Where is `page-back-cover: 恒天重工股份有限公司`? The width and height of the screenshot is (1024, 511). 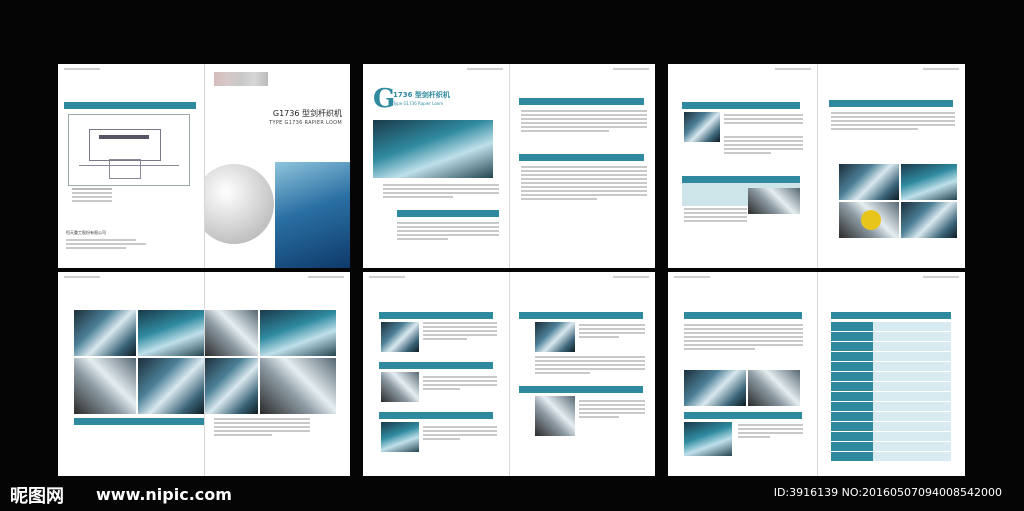
page-back-cover: 恒天重工股份有限公司 is located at coordinates (131, 166).